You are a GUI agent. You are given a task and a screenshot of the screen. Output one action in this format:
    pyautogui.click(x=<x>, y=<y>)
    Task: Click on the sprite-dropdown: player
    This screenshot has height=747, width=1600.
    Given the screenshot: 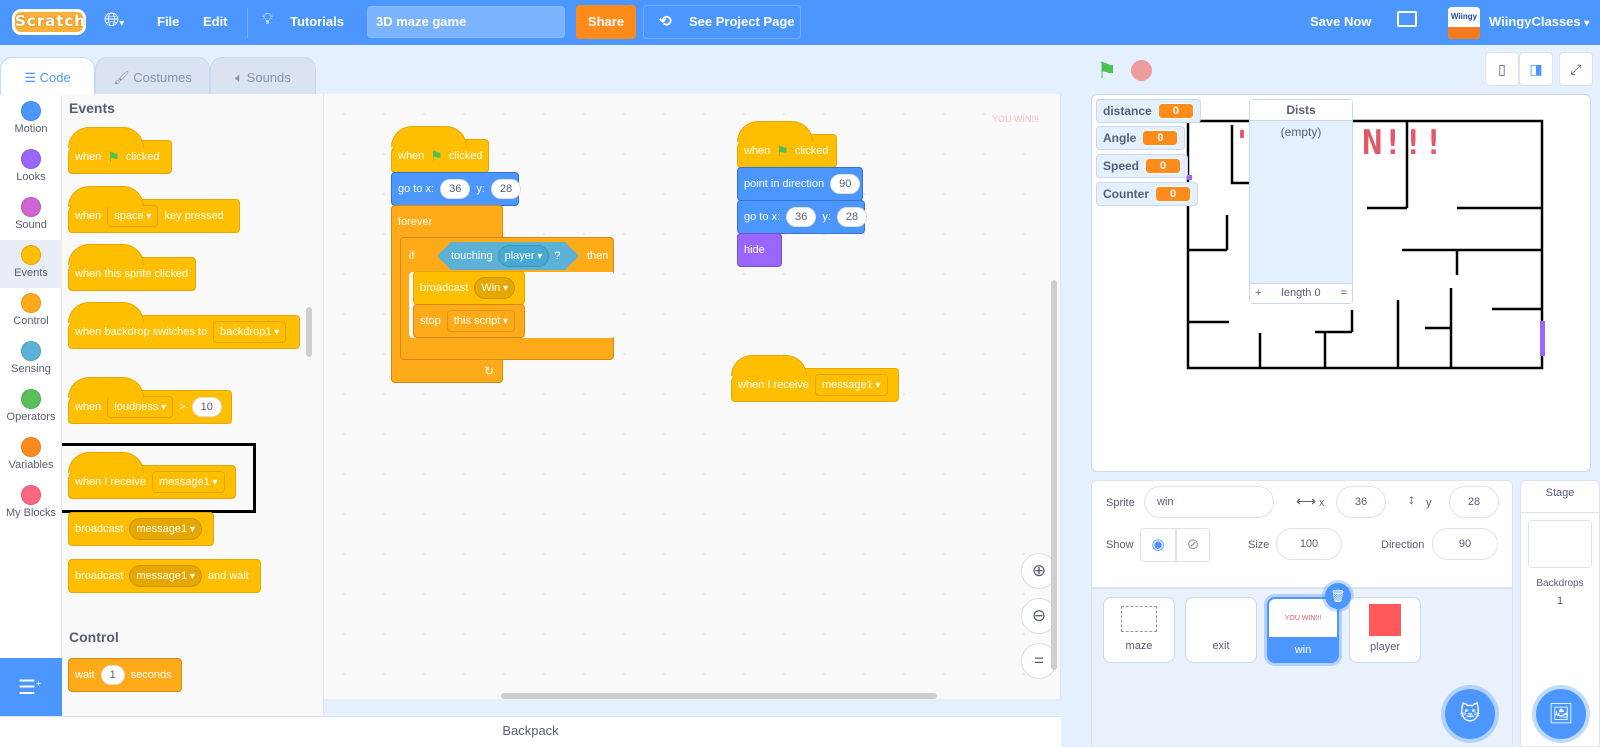 What is the action you would take?
    pyautogui.click(x=523, y=256)
    